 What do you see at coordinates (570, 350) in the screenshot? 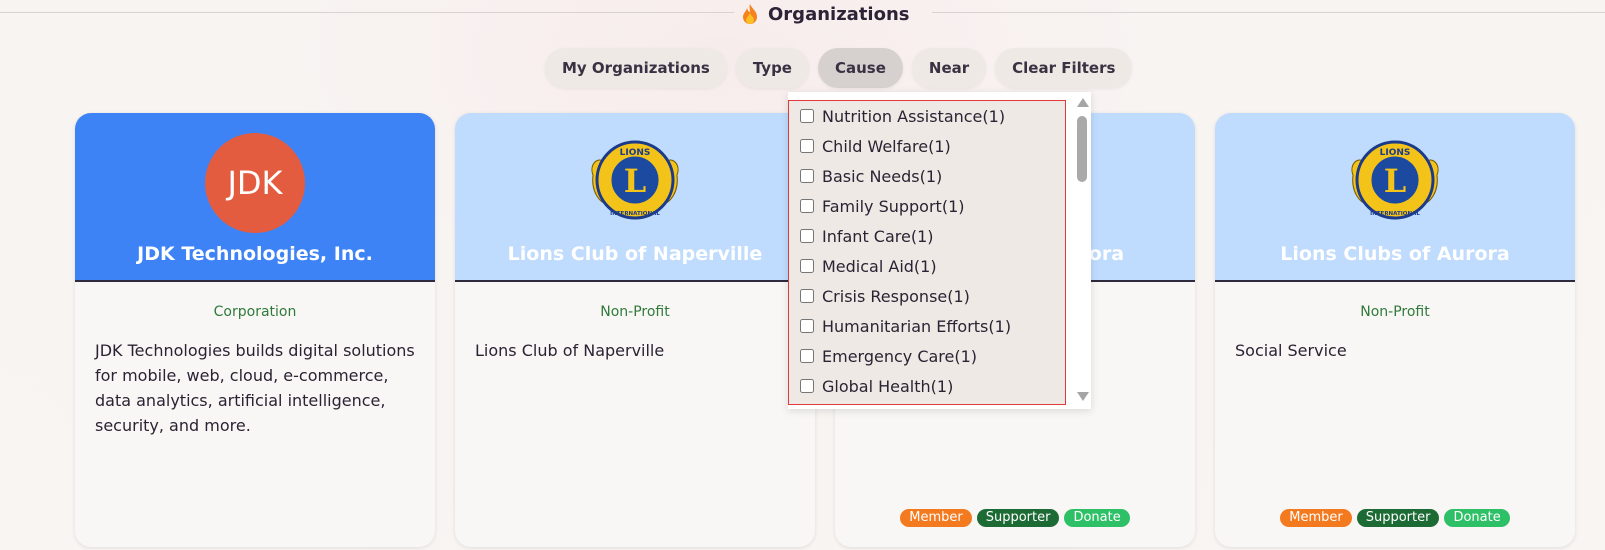
I see `organization-description: Lions Club of Naperville` at bounding box center [570, 350].